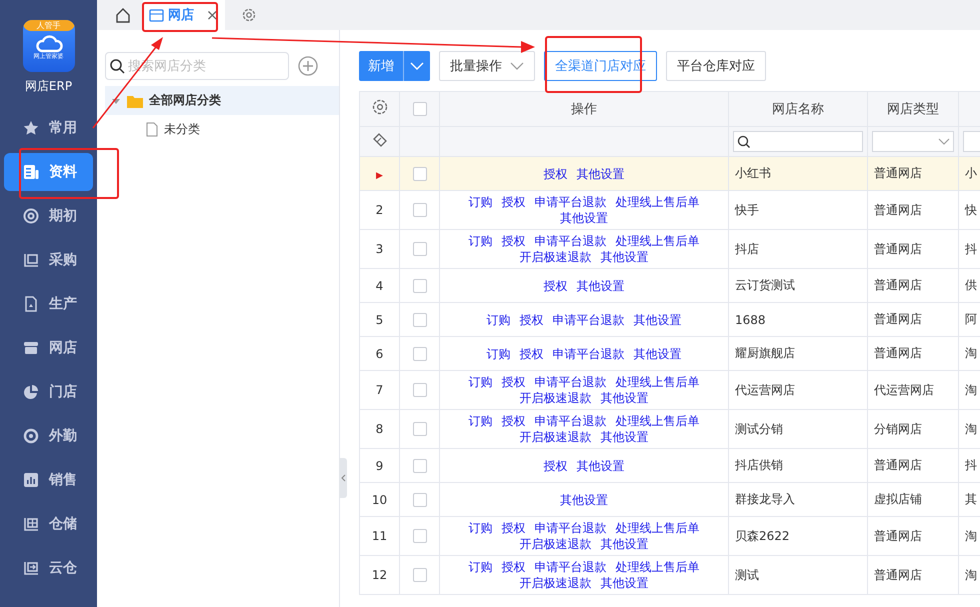  I want to click on page-tab: 网店 ×, so click(184, 15).